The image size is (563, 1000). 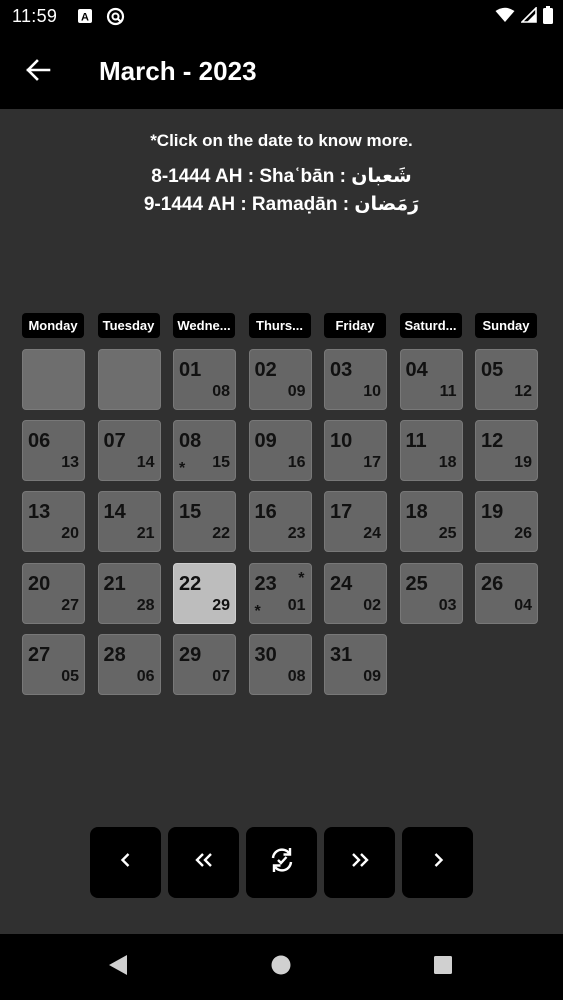 I want to click on svg-text: A, so click(x=85, y=18).